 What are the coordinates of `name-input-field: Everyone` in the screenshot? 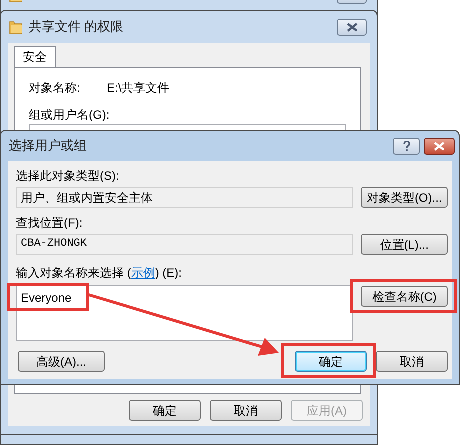 It's located at (185, 313).